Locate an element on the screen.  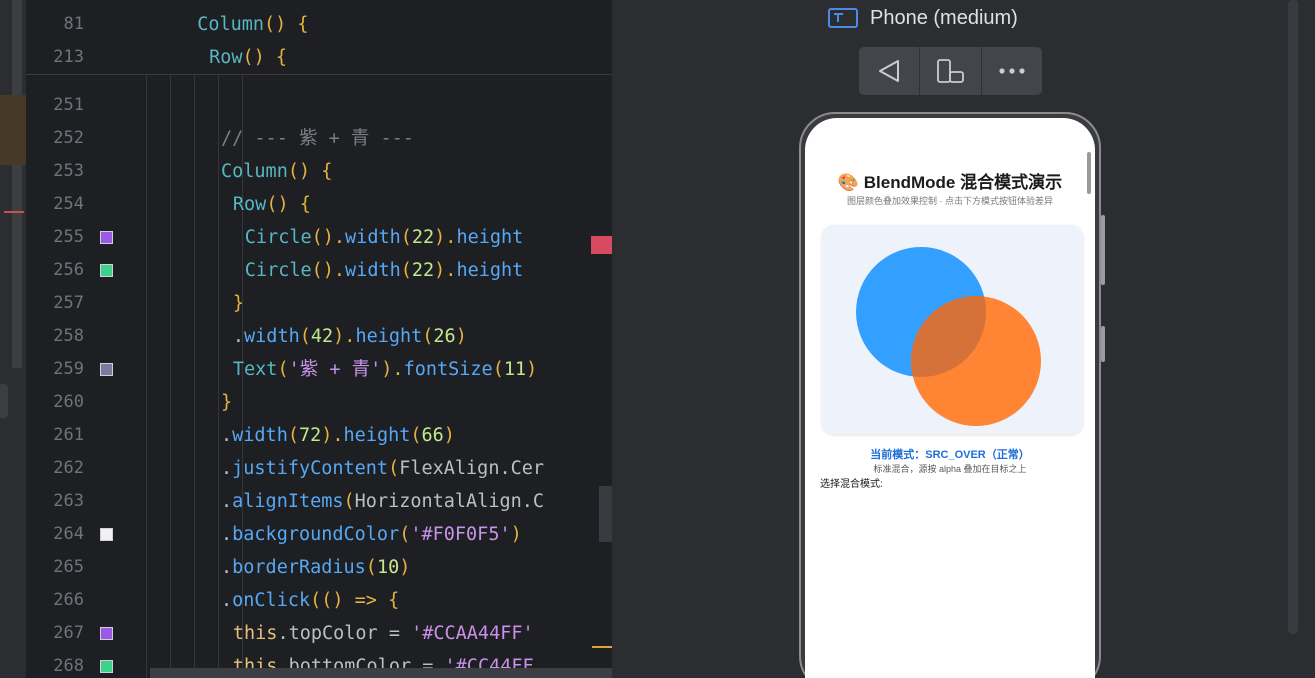
code-token: ) is located at coordinates (405, 567).